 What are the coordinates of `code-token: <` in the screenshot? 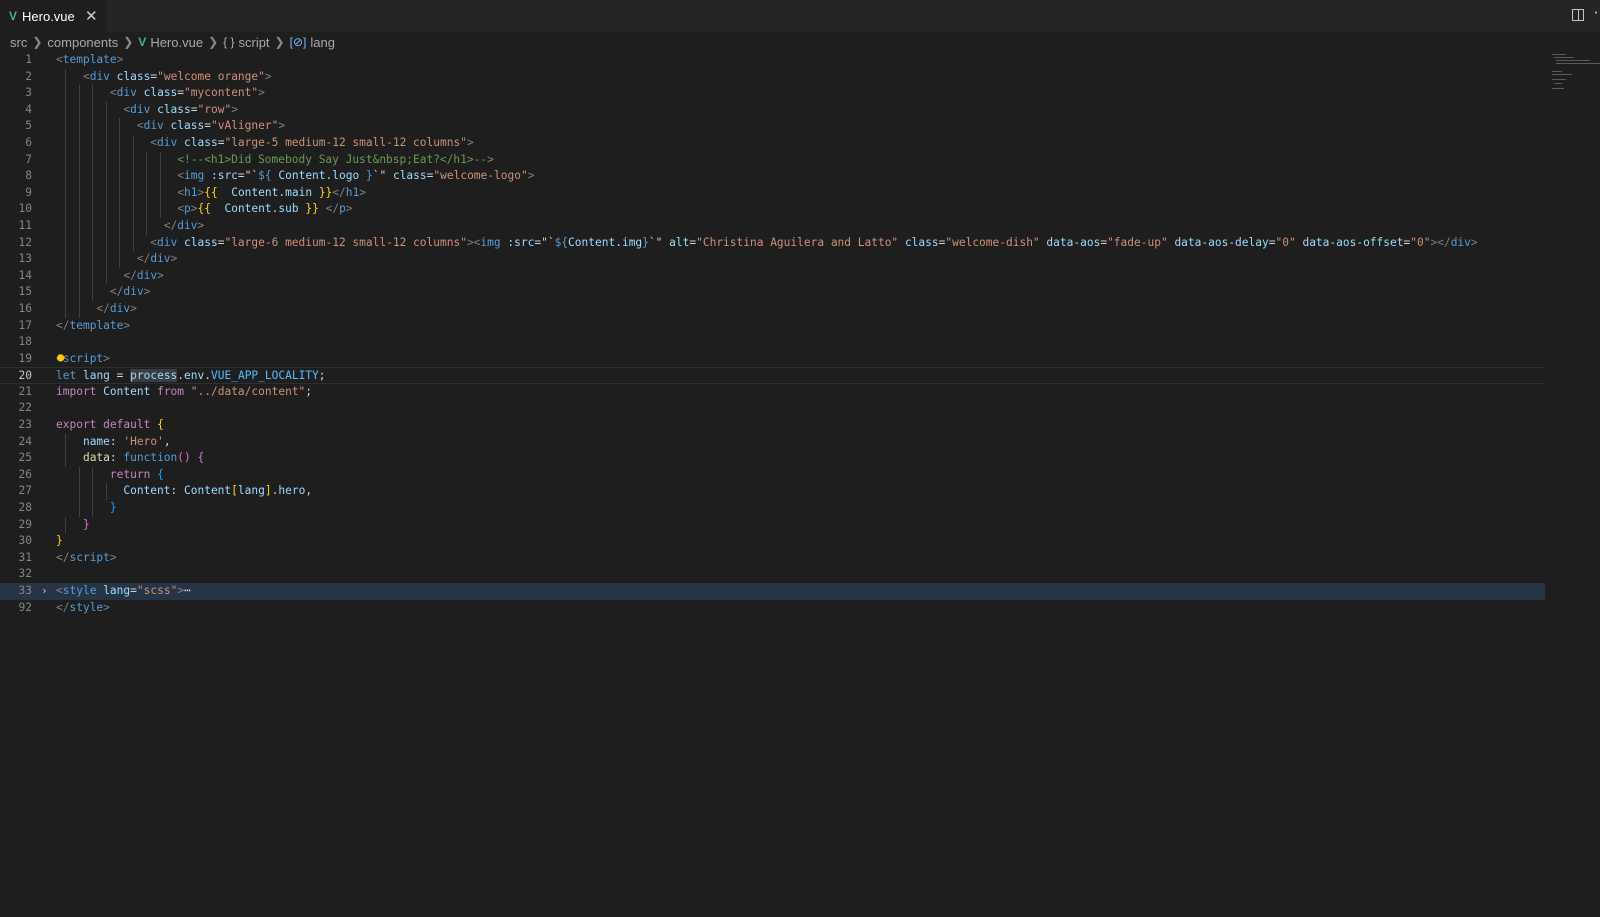 It's located at (86, 76).